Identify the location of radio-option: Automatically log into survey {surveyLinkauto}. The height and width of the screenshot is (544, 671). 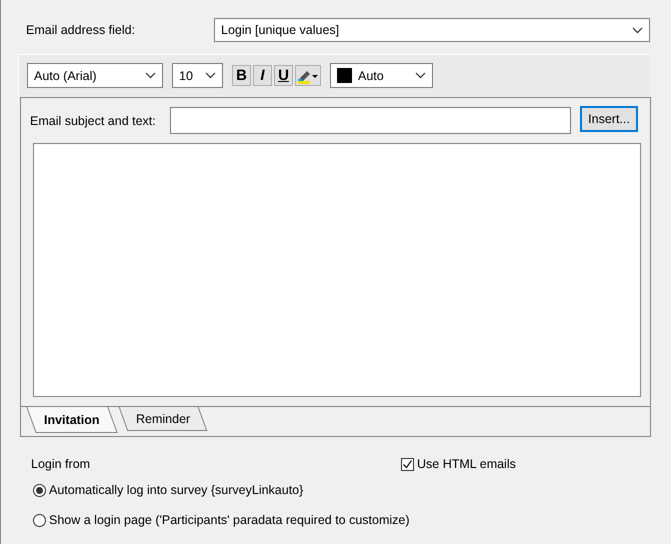
(352, 490).